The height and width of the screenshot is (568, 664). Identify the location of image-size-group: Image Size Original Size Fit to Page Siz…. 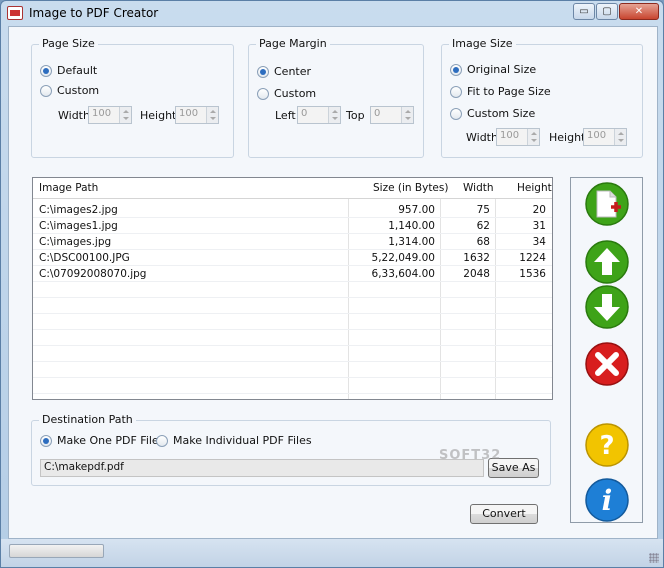
(542, 97).